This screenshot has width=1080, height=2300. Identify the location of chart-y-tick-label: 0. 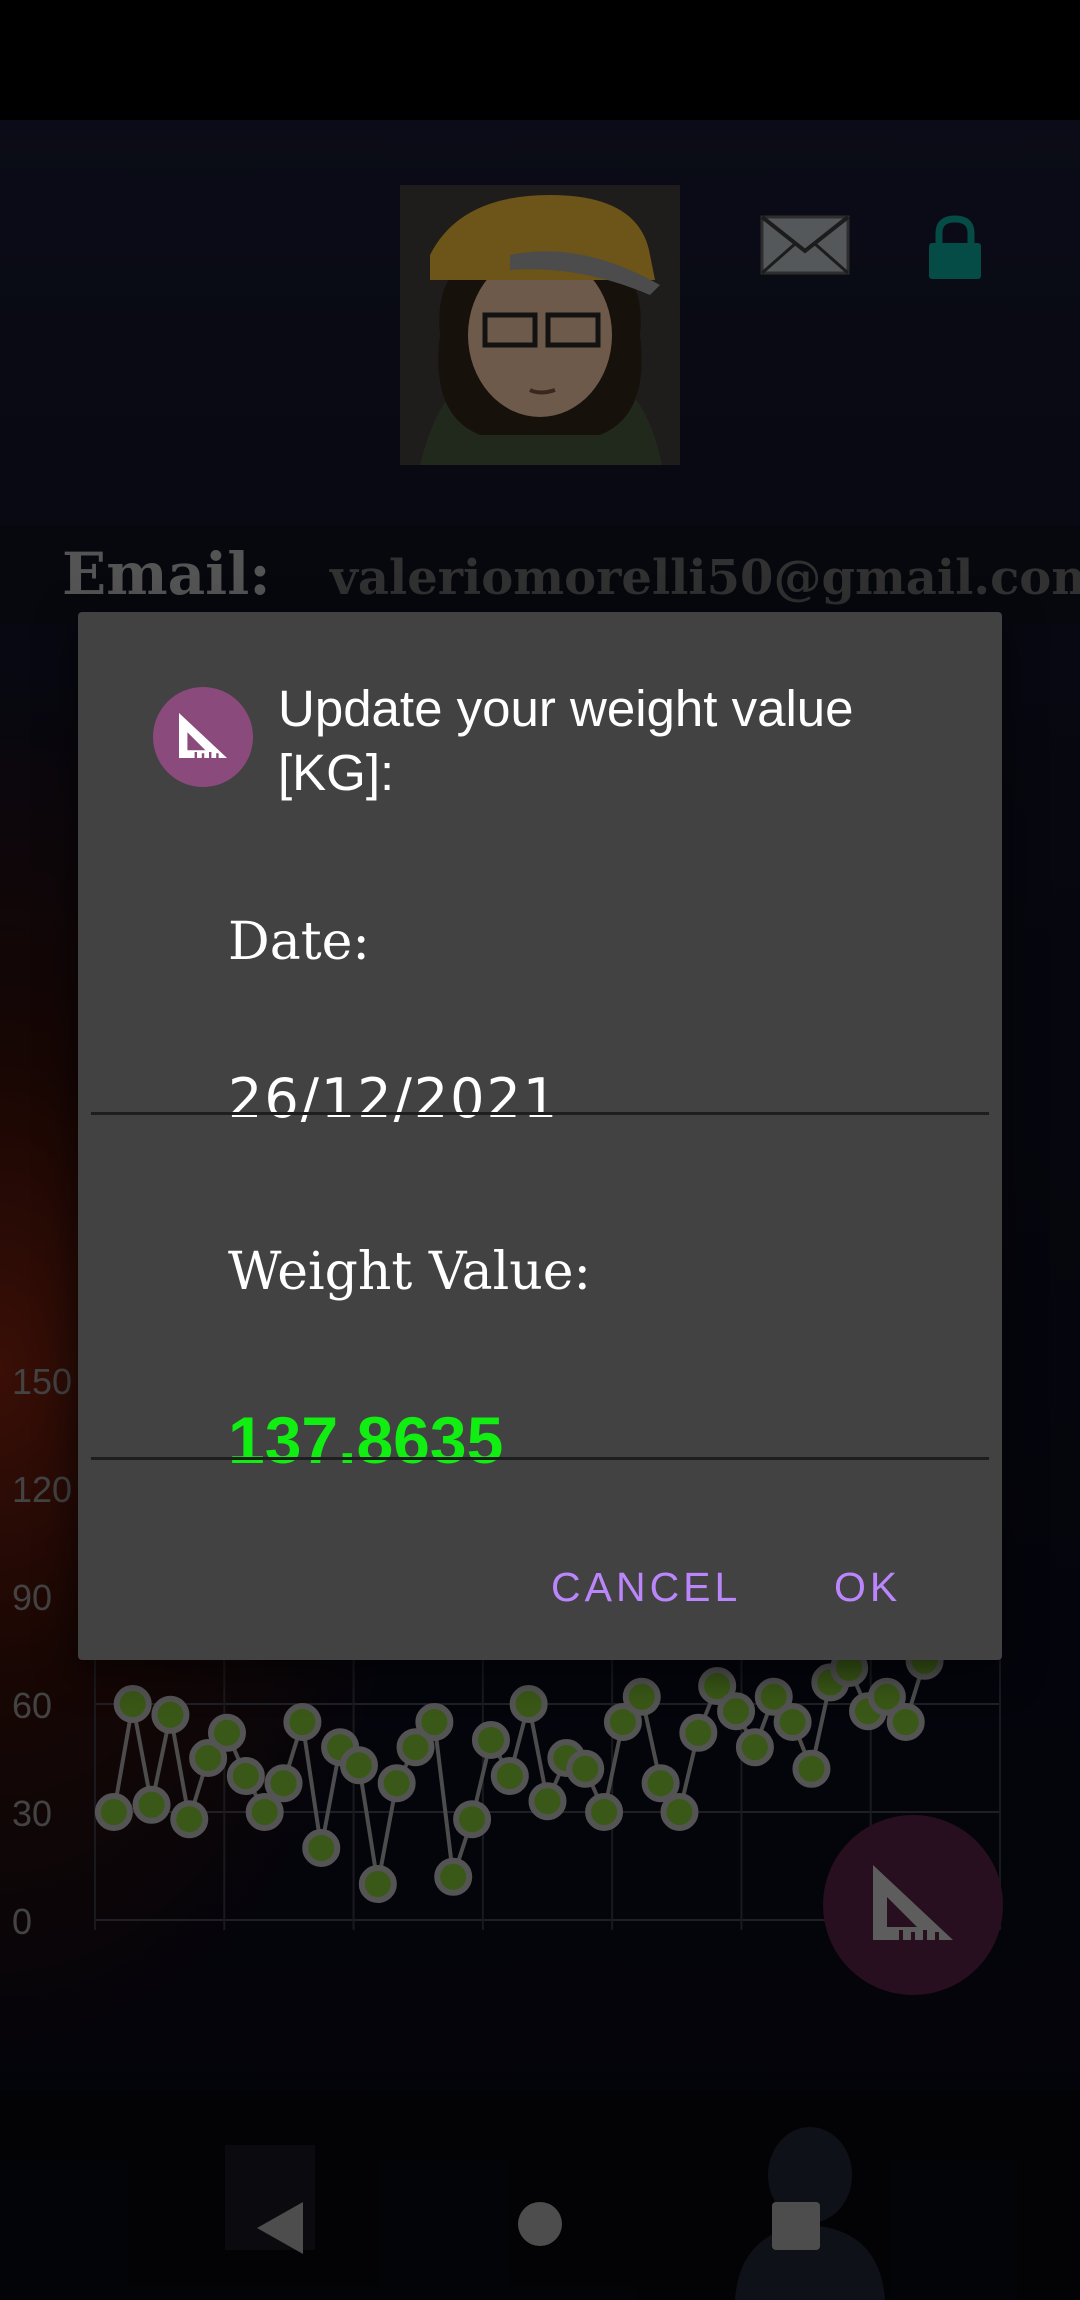
(22, 1921).